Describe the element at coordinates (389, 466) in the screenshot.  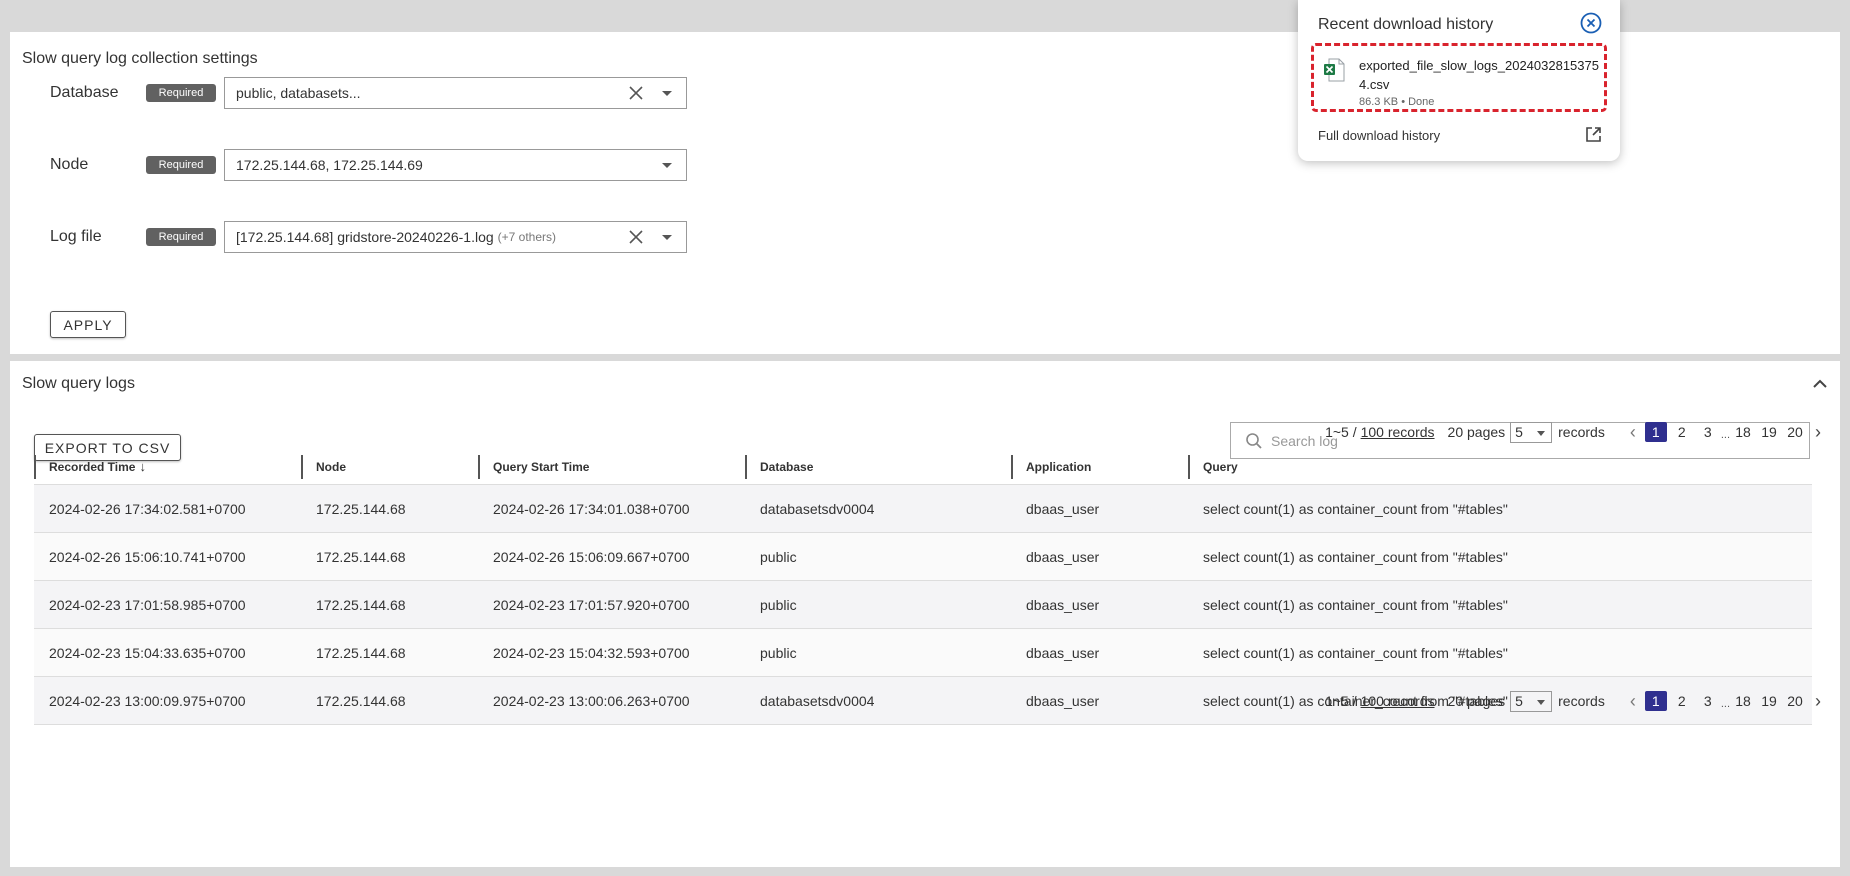
I see `column-node: Node` at that location.